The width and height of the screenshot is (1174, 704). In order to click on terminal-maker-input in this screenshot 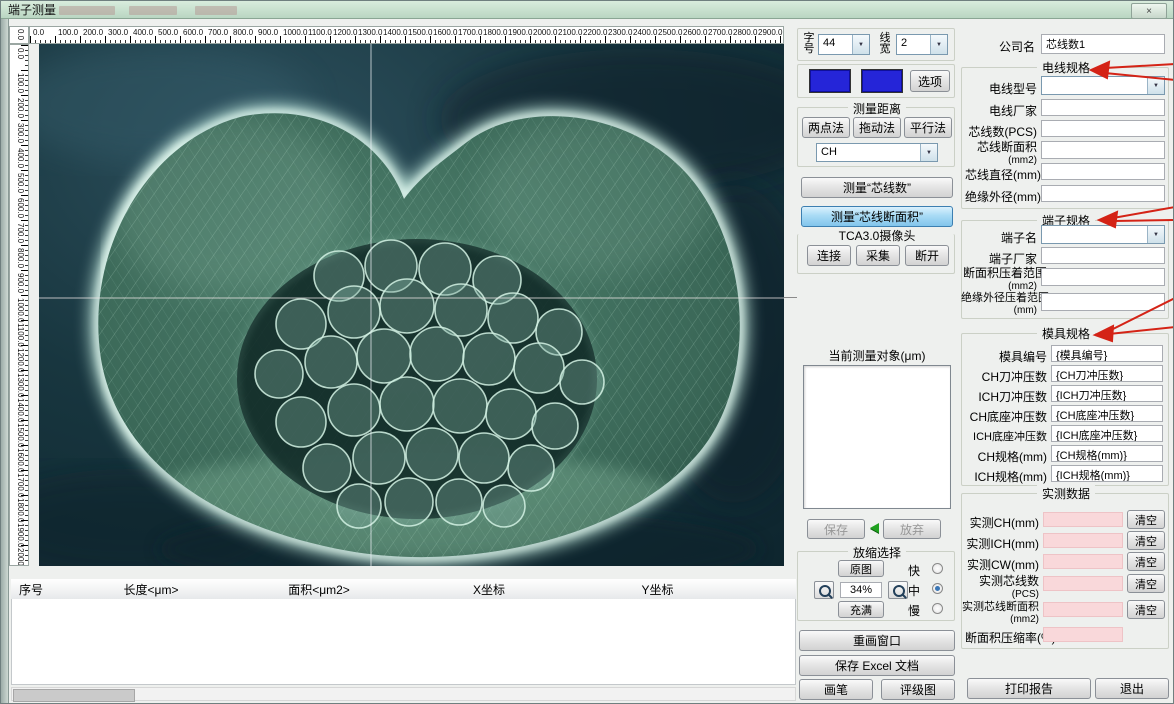, I will do `click(1103, 255)`.